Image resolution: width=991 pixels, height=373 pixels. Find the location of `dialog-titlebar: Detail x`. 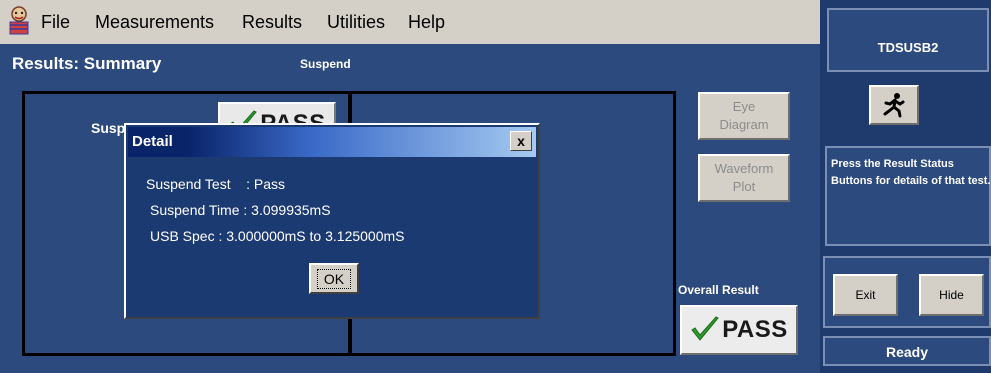

dialog-titlebar: Detail x is located at coordinates (332, 142).